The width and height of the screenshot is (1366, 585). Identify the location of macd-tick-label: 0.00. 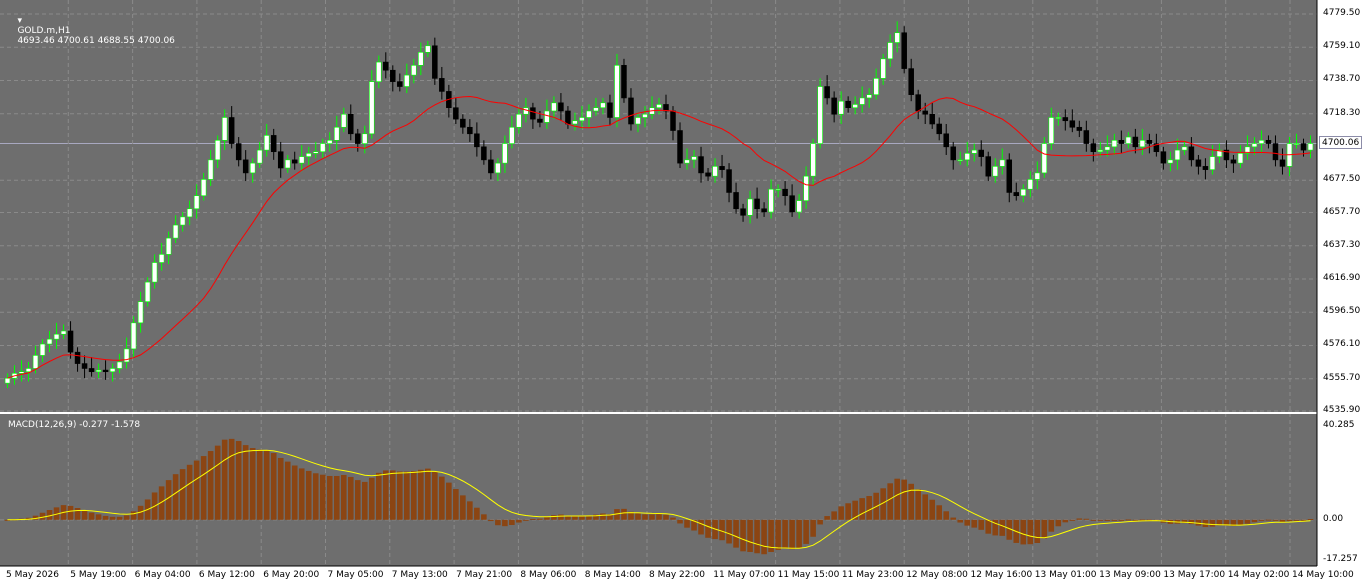
(1333, 518).